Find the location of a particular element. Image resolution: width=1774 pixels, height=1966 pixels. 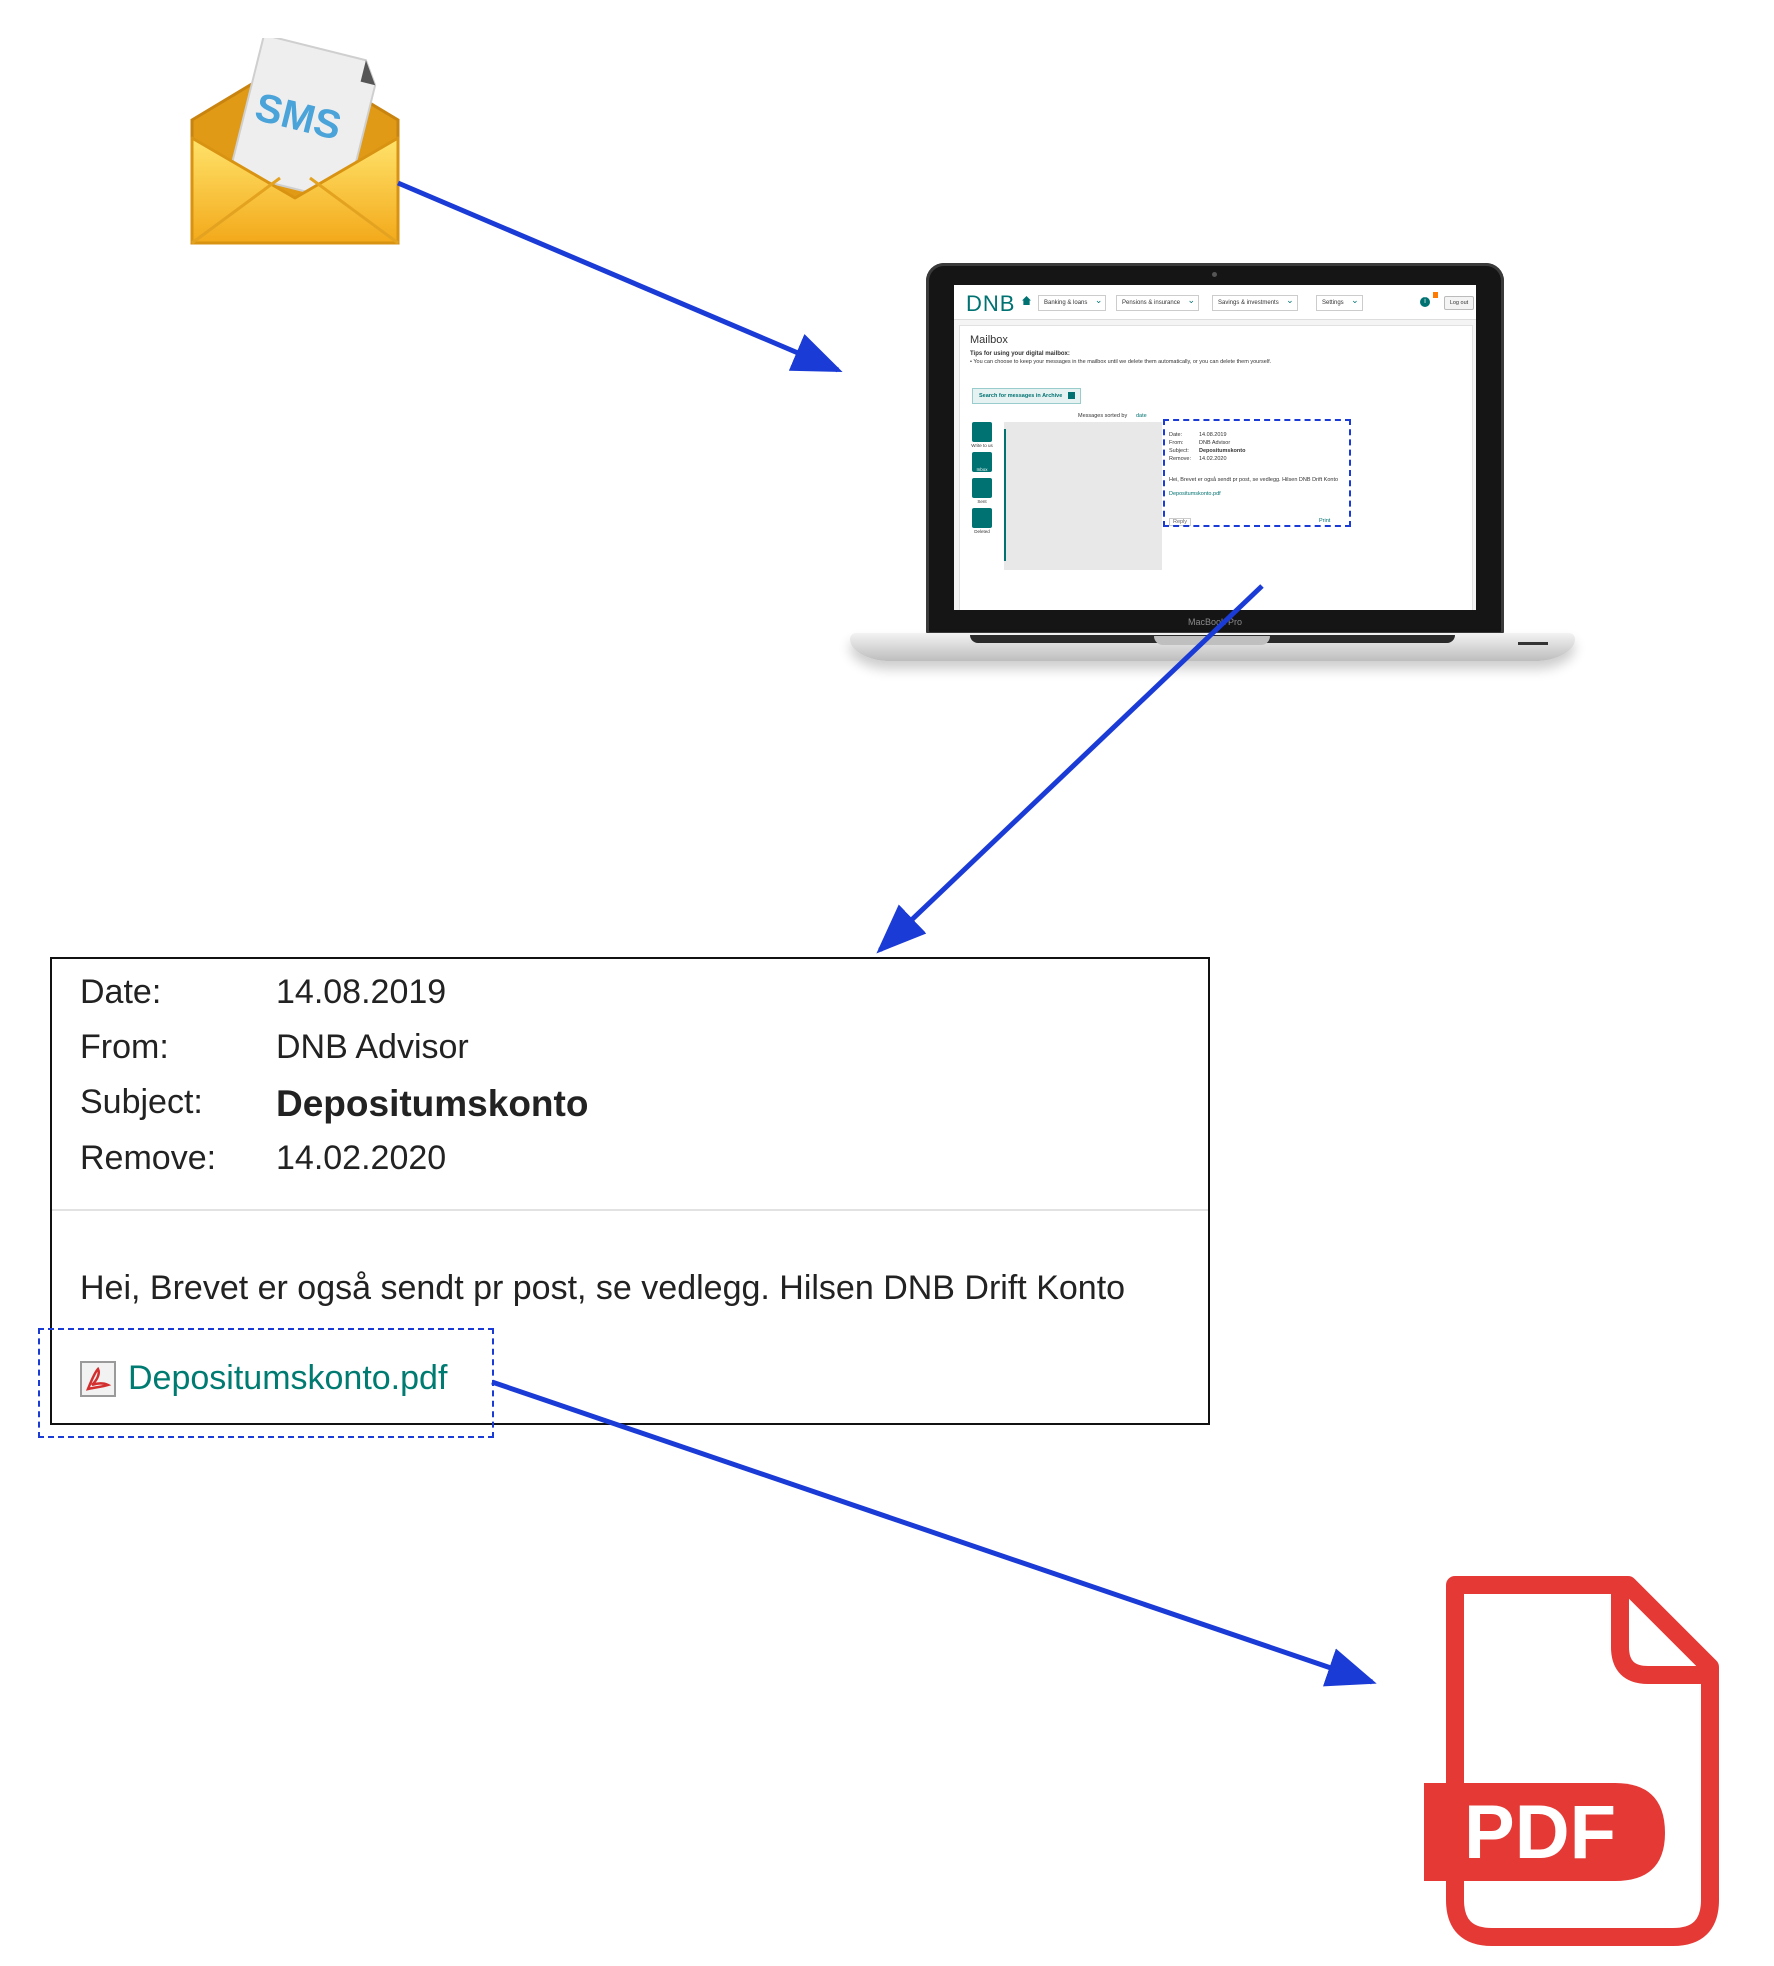

sent-label: Sent is located at coordinates (982, 501).